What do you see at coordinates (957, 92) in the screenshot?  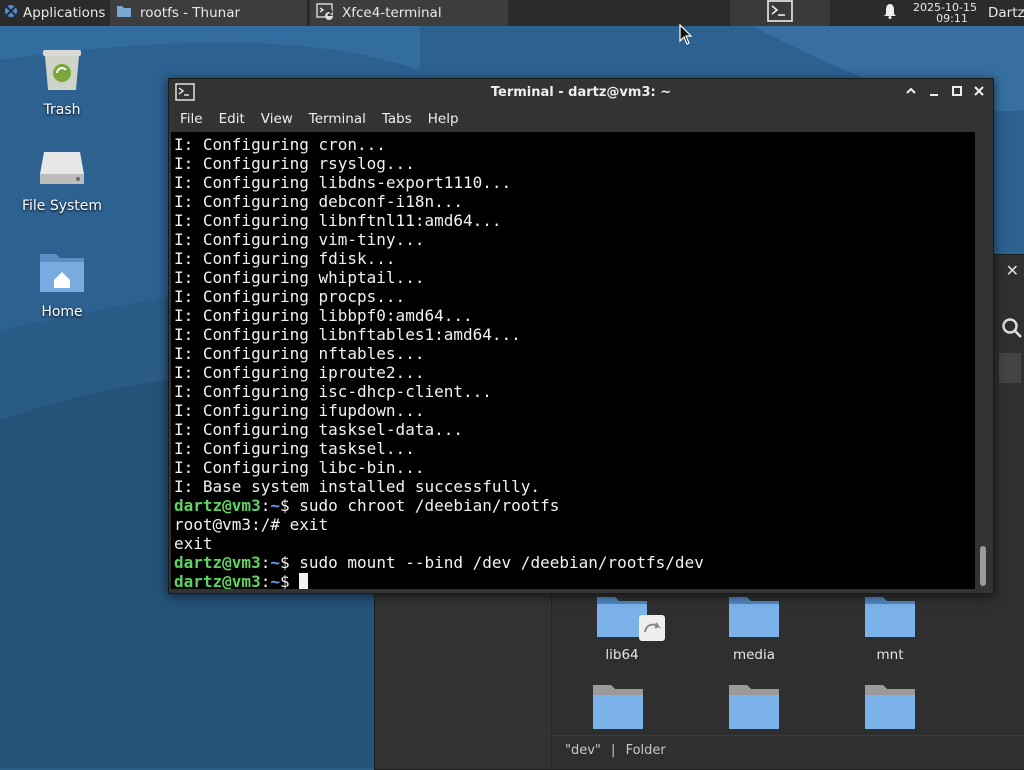 I see `maximize-icon` at bounding box center [957, 92].